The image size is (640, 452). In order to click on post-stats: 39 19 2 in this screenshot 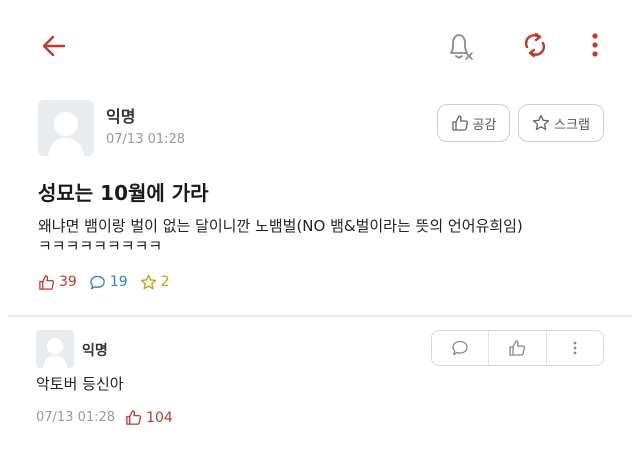, I will do `click(110, 282)`.